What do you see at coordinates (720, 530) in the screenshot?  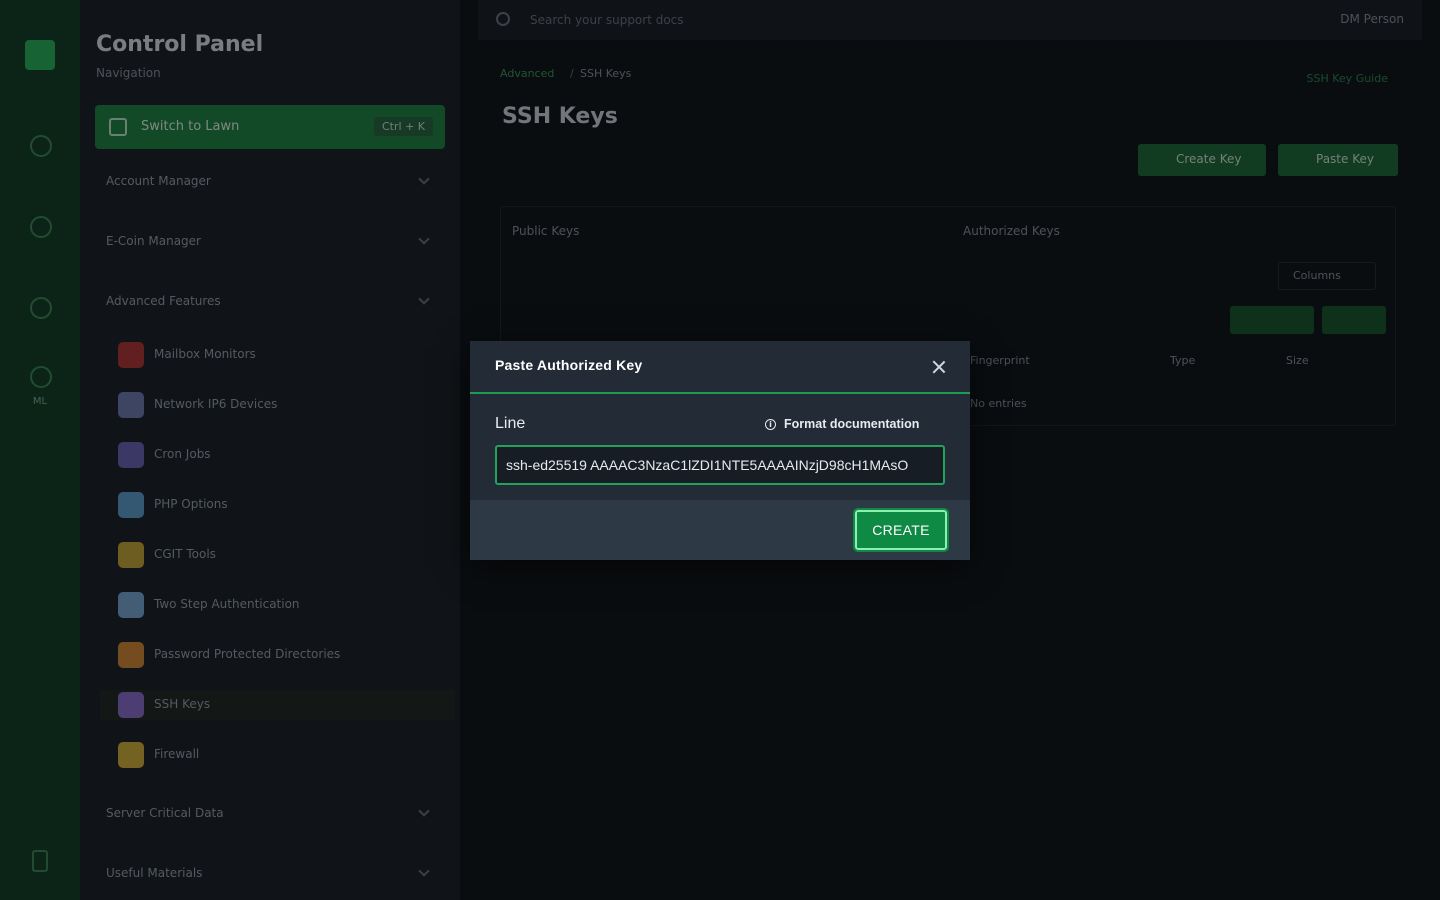 I see `dialog-footer: CREATE` at bounding box center [720, 530].